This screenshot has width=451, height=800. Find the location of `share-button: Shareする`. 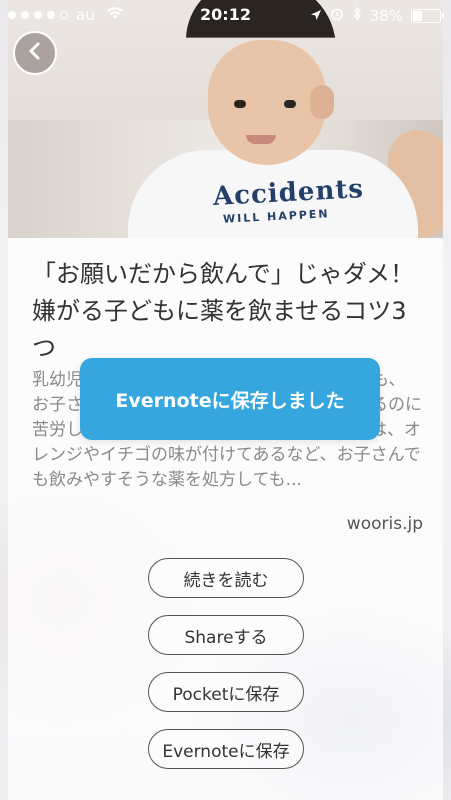

share-button: Shareする is located at coordinates (226, 635).